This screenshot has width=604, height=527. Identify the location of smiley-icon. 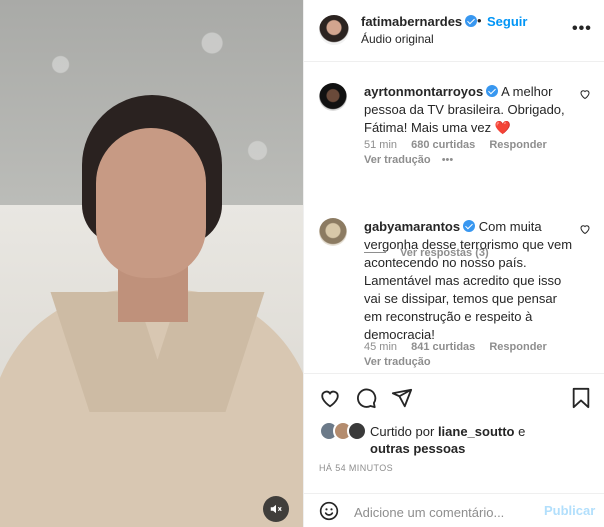
(329, 511).